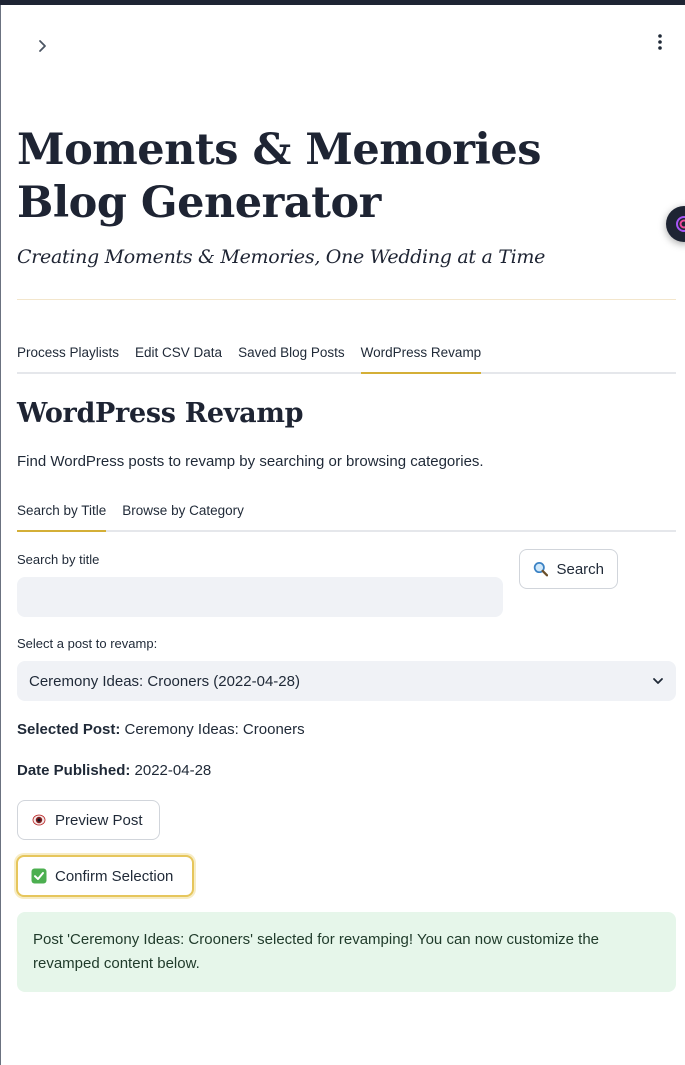 Image resolution: width=685 pixels, height=1065 pixels. What do you see at coordinates (580, 569) in the screenshot?
I see `search-button-label: Search` at bounding box center [580, 569].